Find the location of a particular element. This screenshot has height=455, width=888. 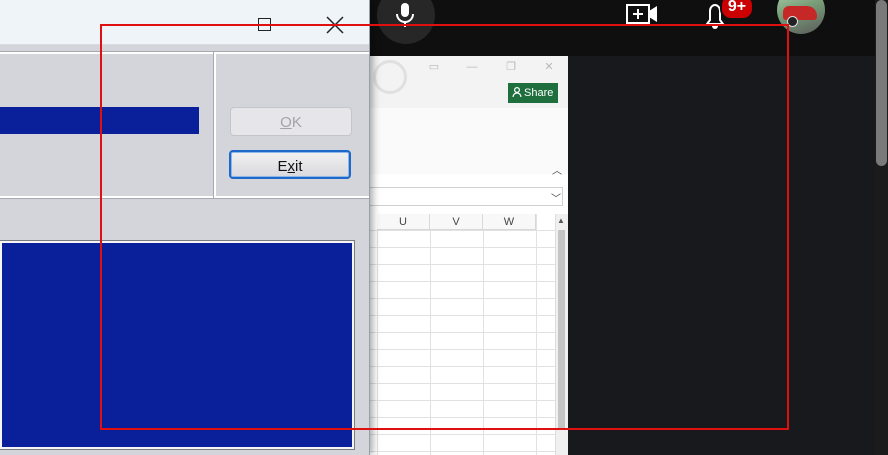

ok-button: OK is located at coordinates (291, 121).